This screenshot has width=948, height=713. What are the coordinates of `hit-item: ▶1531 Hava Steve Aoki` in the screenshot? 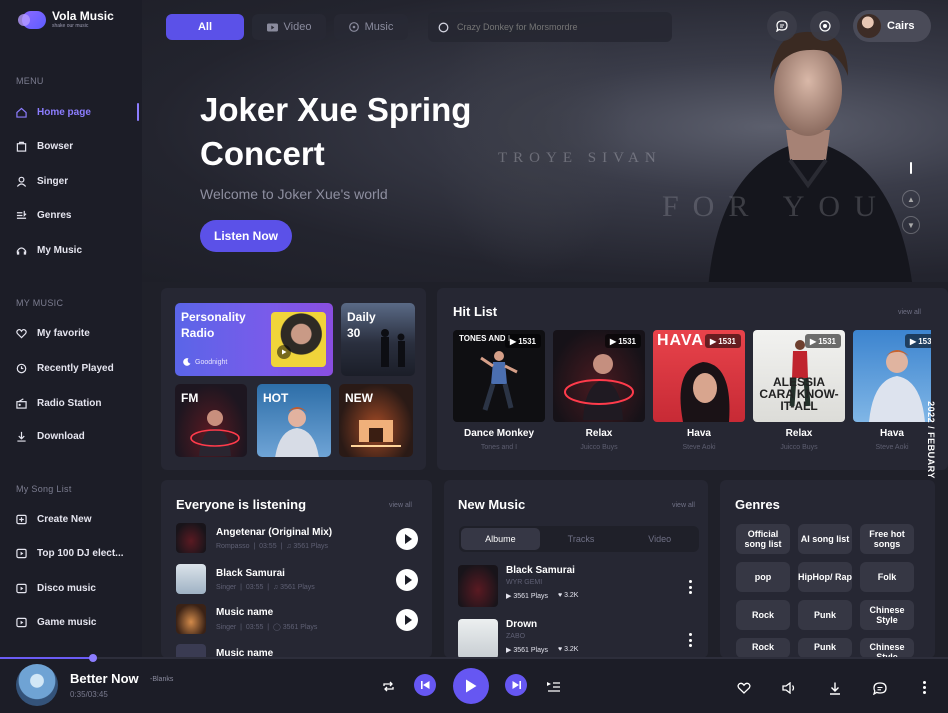 It's located at (892, 390).